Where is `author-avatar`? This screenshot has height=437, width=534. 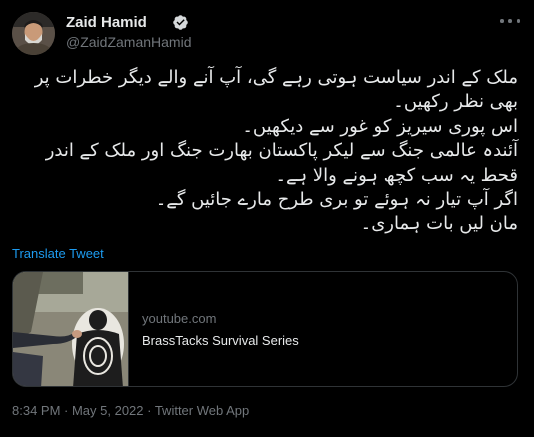 author-avatar is located at coordinates (33, 33).